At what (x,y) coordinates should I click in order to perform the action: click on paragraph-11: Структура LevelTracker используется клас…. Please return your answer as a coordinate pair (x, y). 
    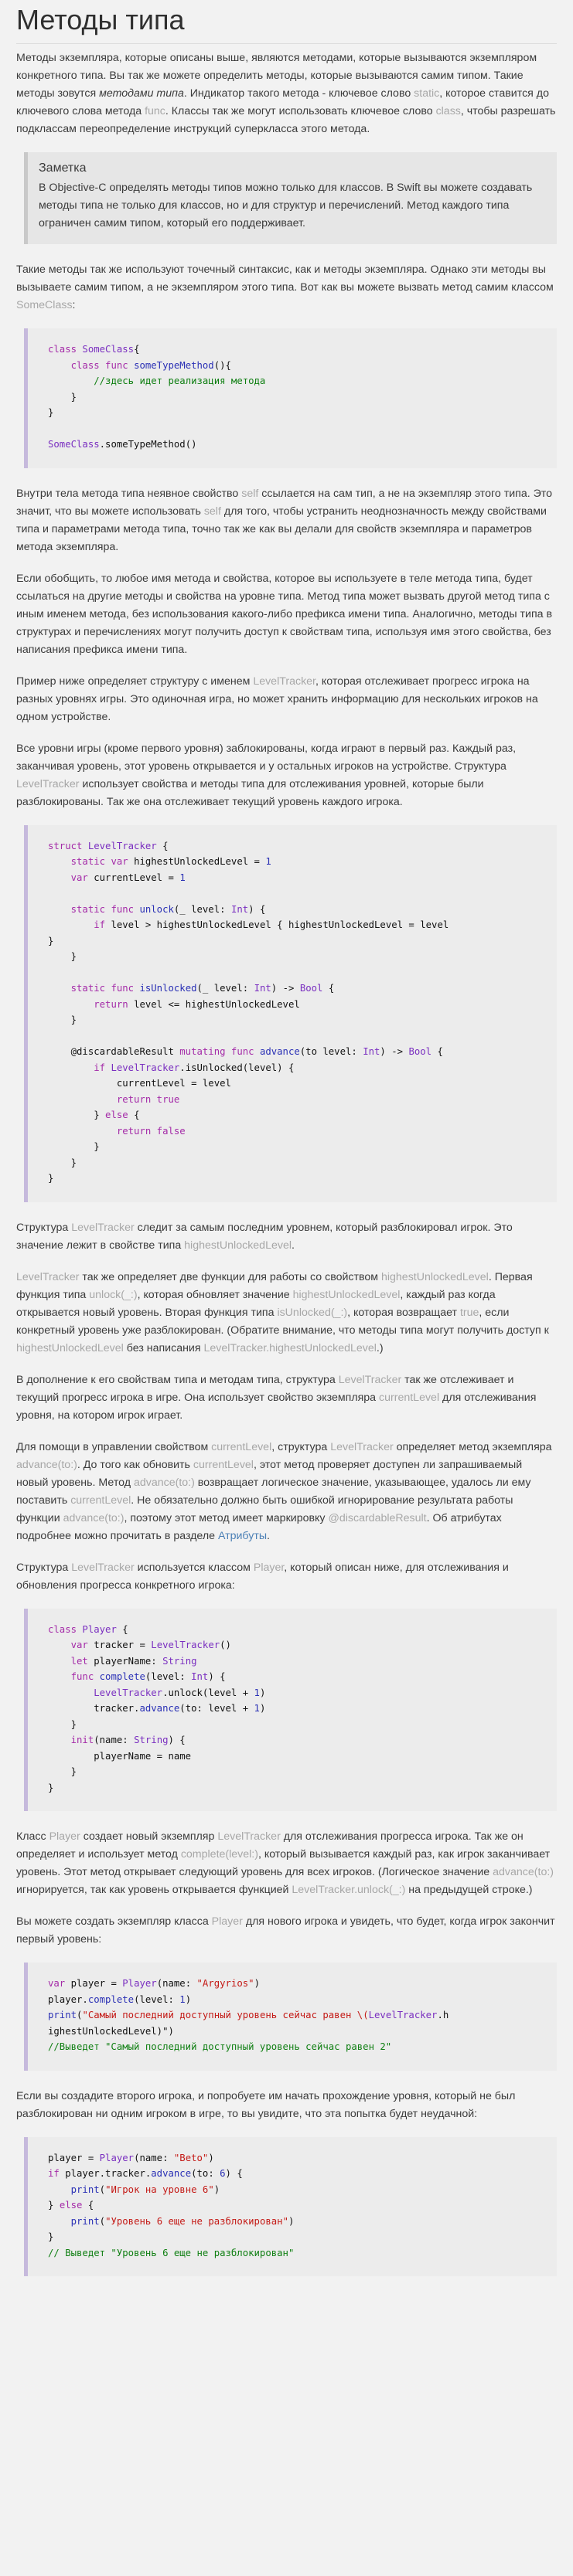
    Looking at the image, I should click on (262, 1576).